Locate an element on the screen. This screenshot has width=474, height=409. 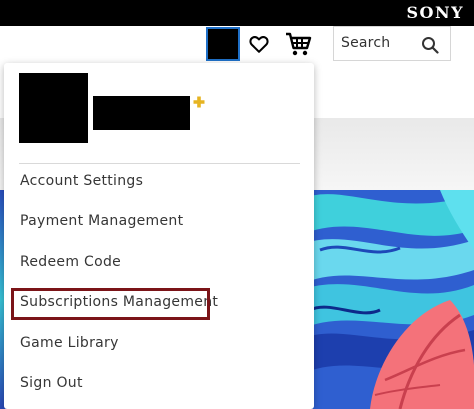
menu-item-redeem-code: Redeem Code is located at coordinates (70, 262).